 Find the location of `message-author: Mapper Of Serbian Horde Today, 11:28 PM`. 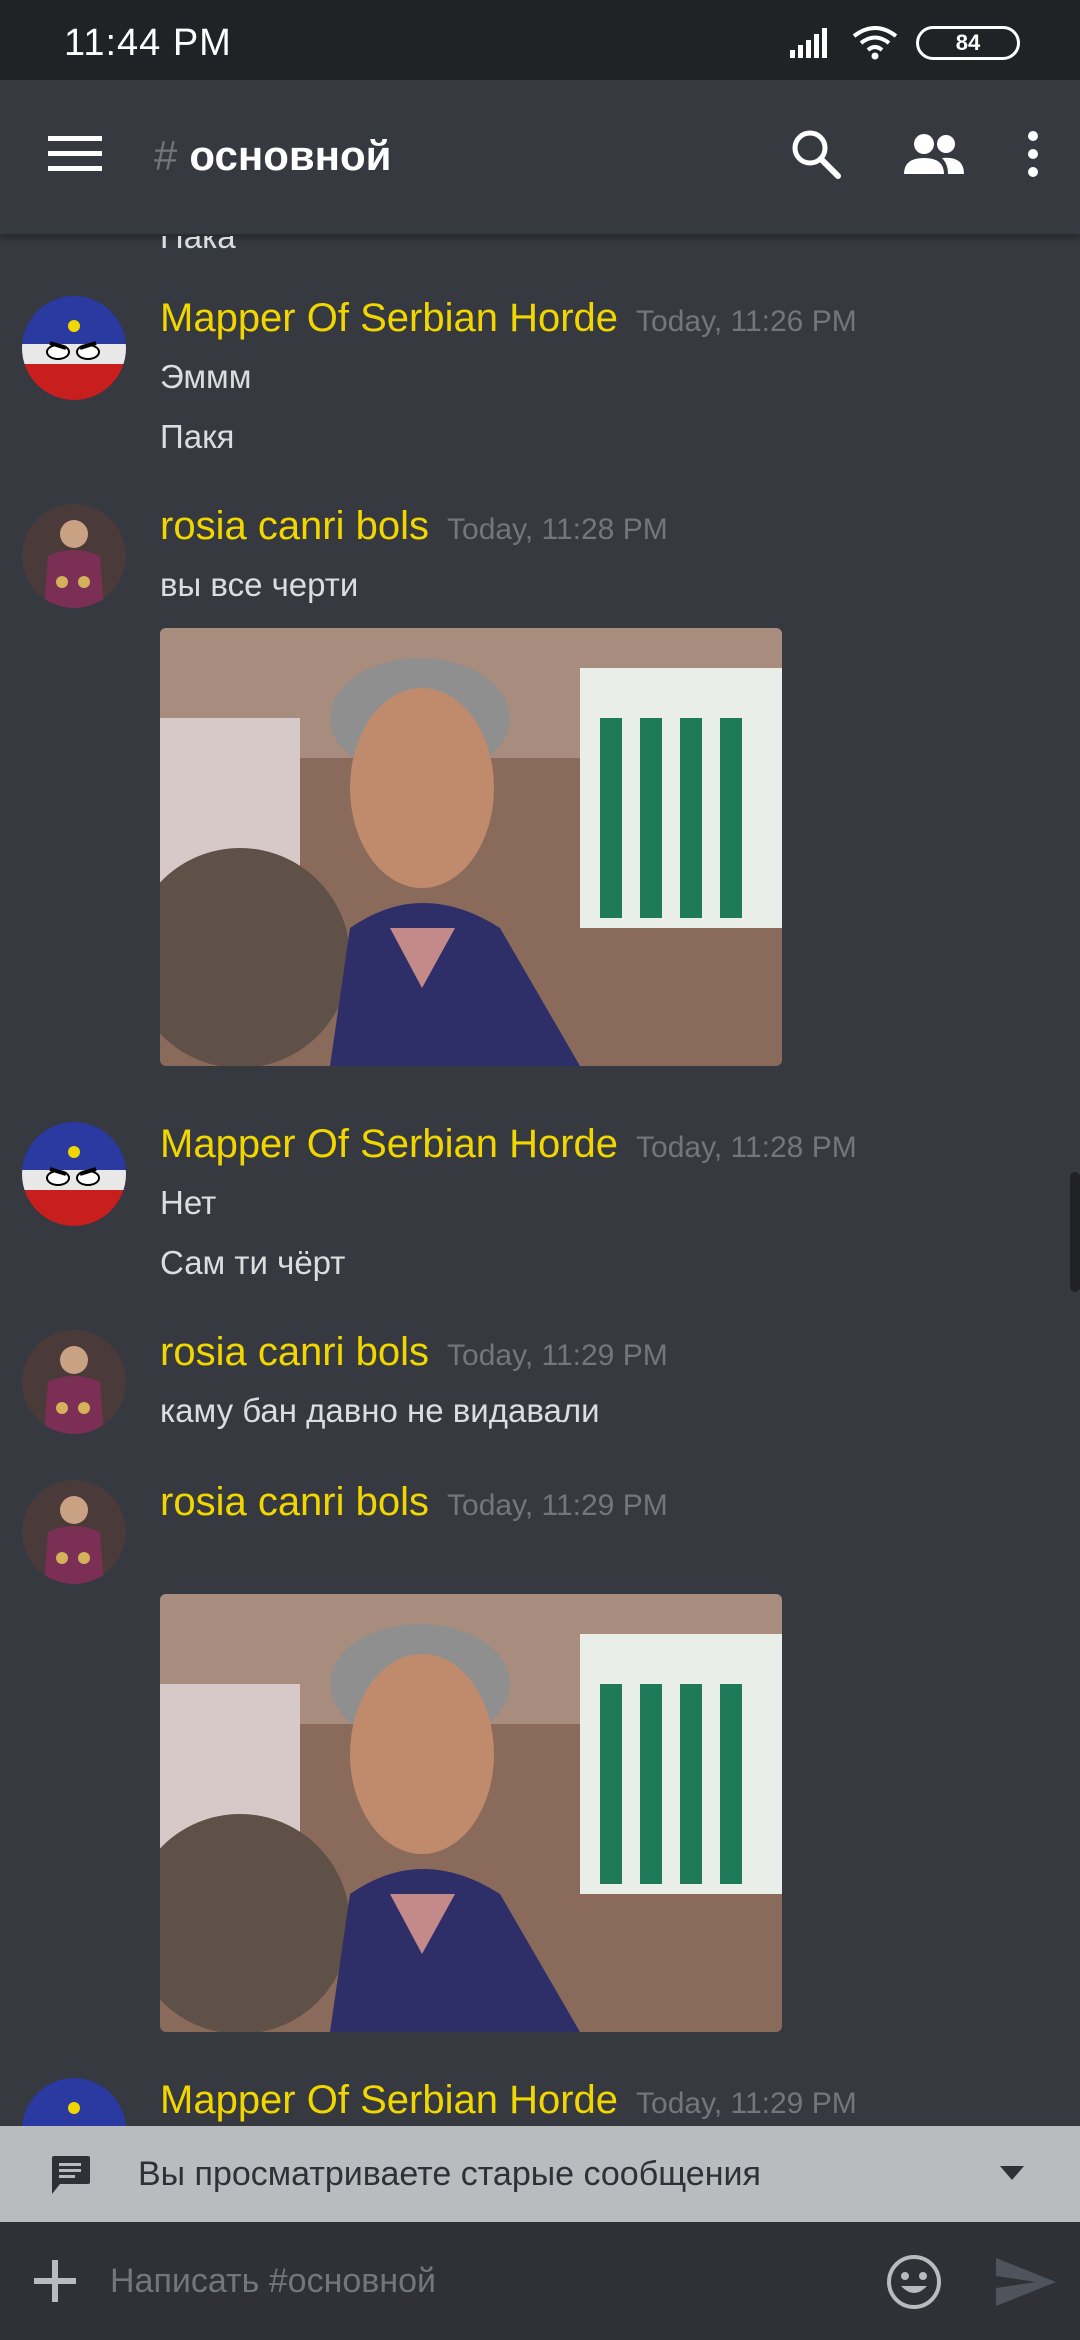

message-author: Mapper Of Serbian Horde Today, 11:28 PM is located at coordinates (508, 1144).